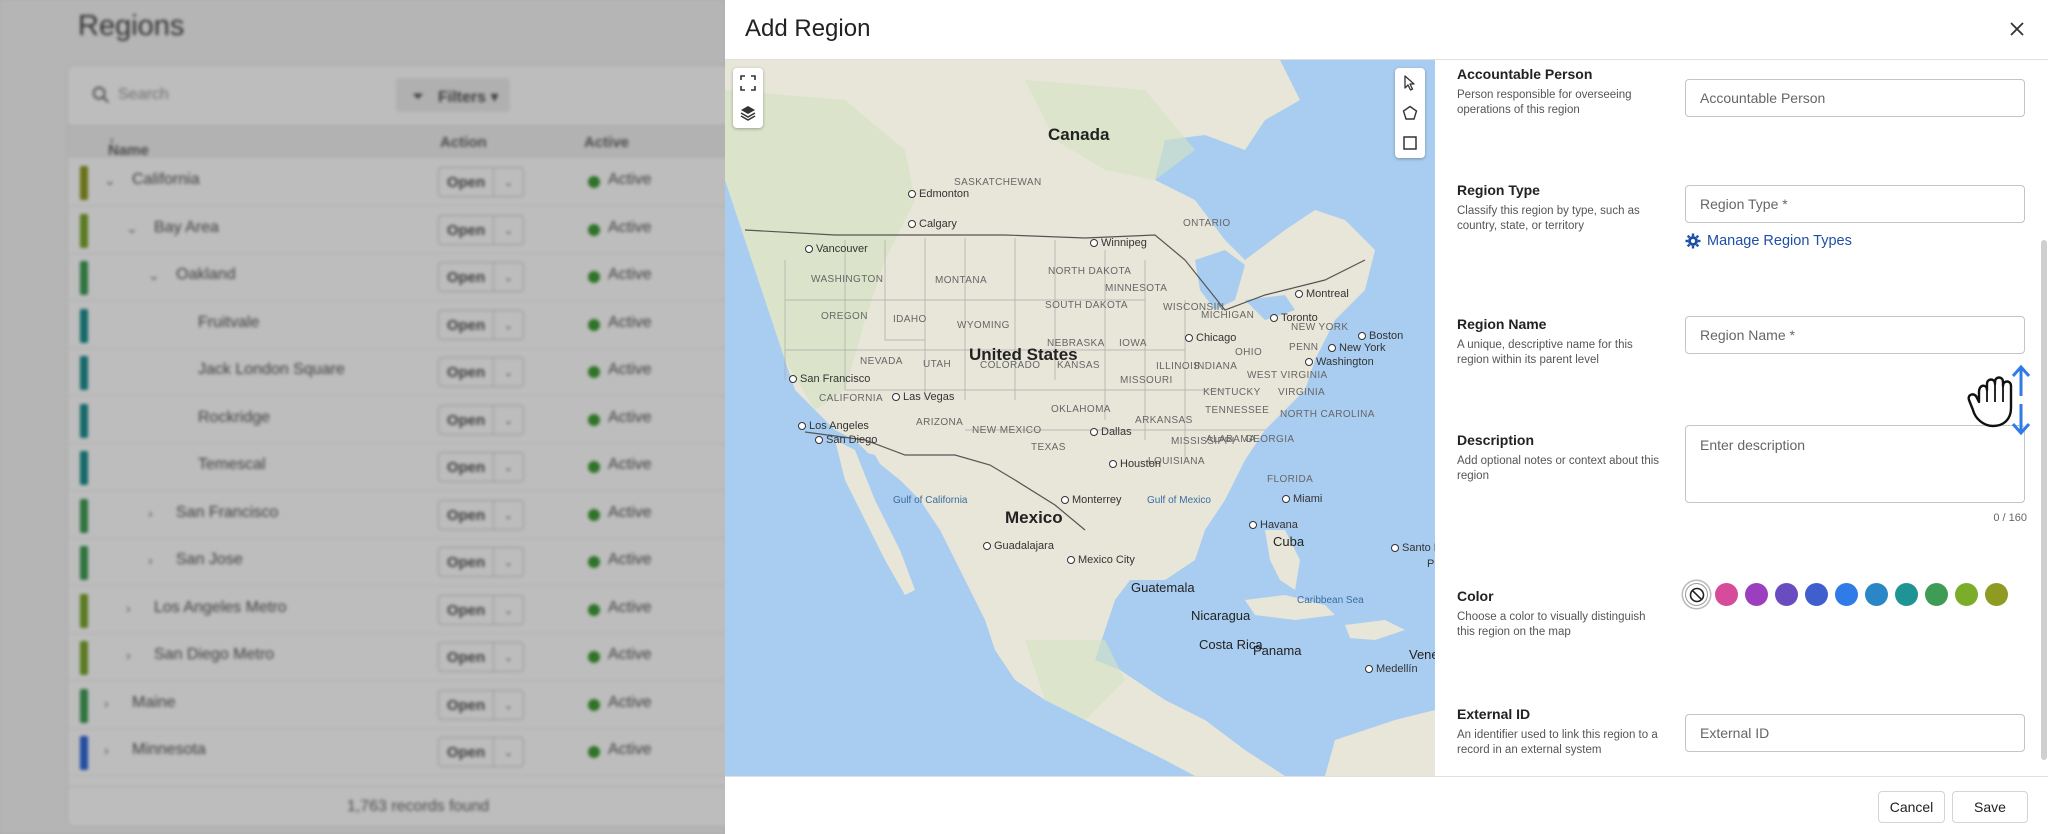  What do you see at coordinates (1391, 669) in the screenshot?
I see `map-label-medellin: Medellín` at bounding box center [1391, 669].